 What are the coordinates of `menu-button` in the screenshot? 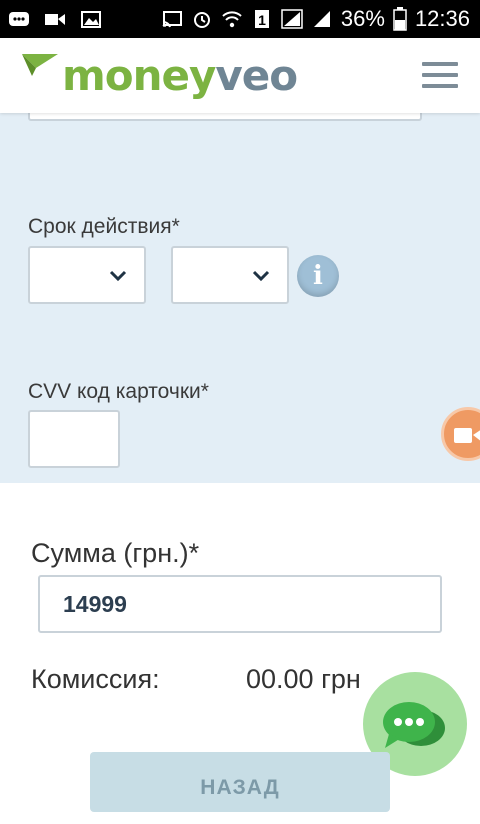 It's located at (440, 76).